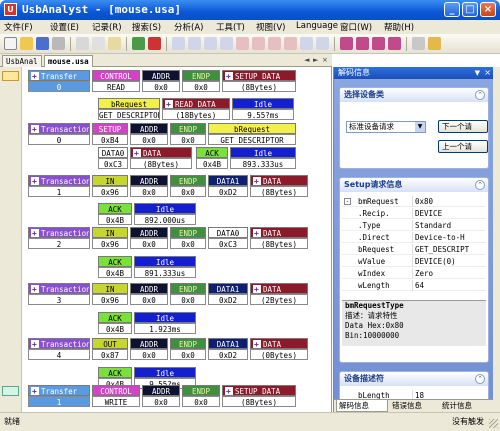  What do you see at coordinates (362, 43) in the screenshot?
I see `trigger-setup-icon` at bounding box center [362, 43].